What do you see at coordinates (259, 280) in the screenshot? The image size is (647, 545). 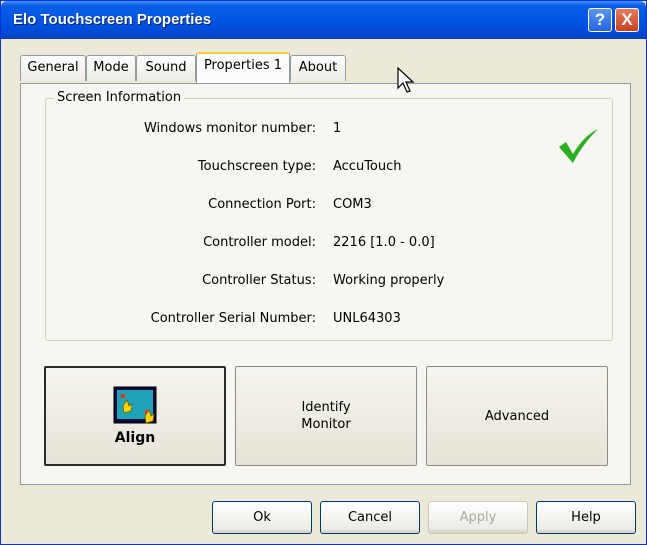 I see `info-label: Controller Status:` at bounding box center [259, 280].